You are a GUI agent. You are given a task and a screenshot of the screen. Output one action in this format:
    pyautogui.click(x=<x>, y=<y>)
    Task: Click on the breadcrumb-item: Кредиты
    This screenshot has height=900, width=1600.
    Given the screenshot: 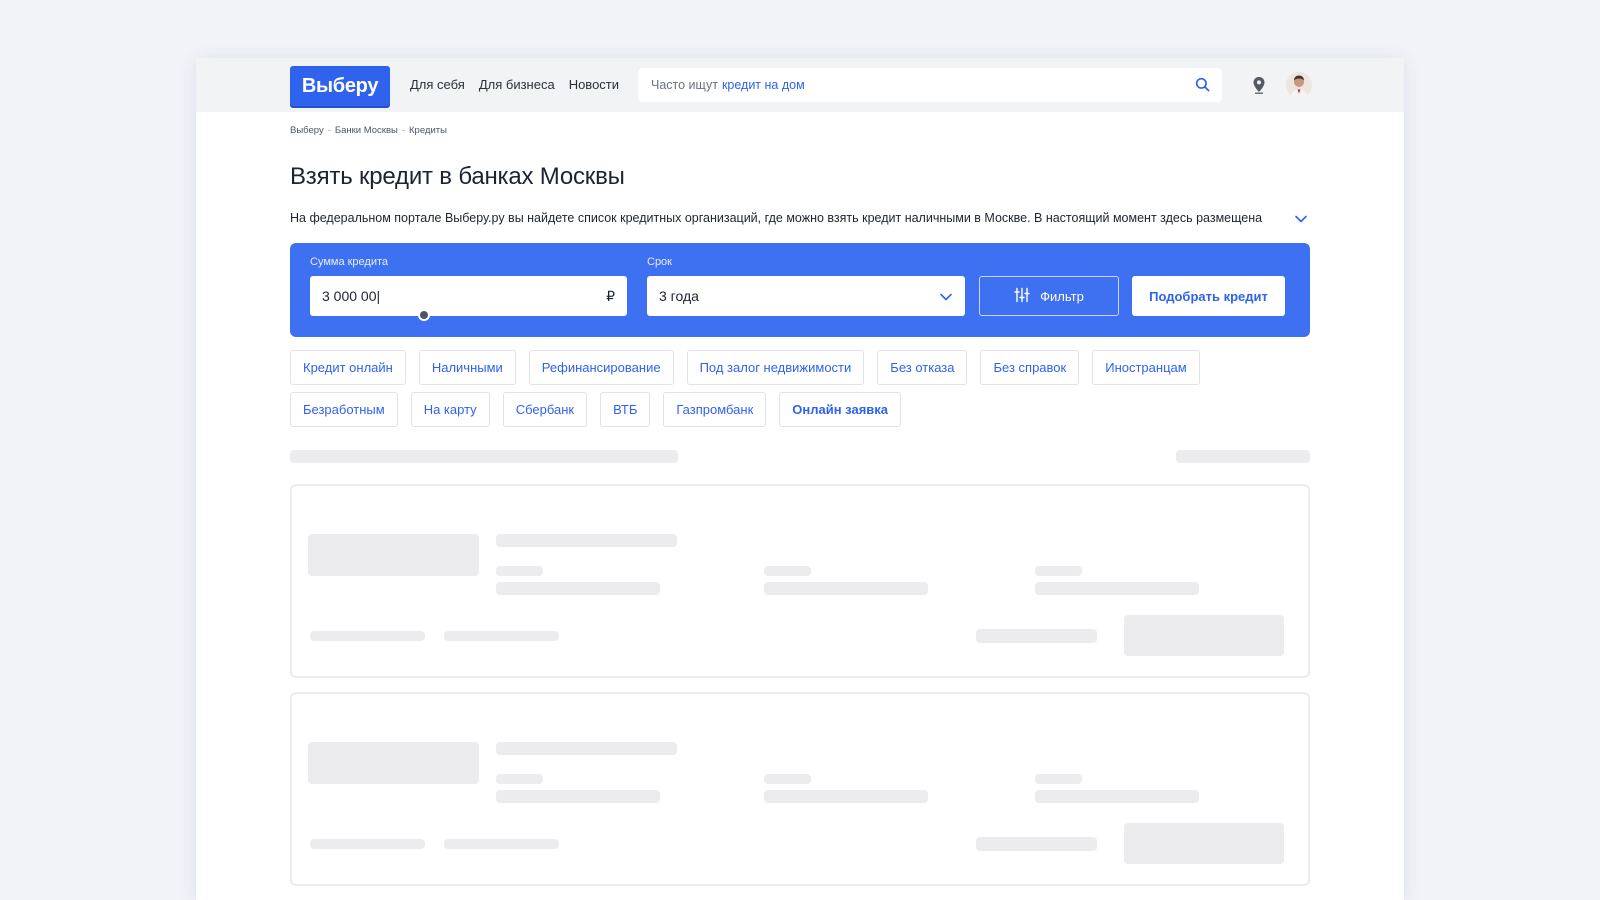 What is the action you would take?
    pyautogui.click(x=428, y=130)
    